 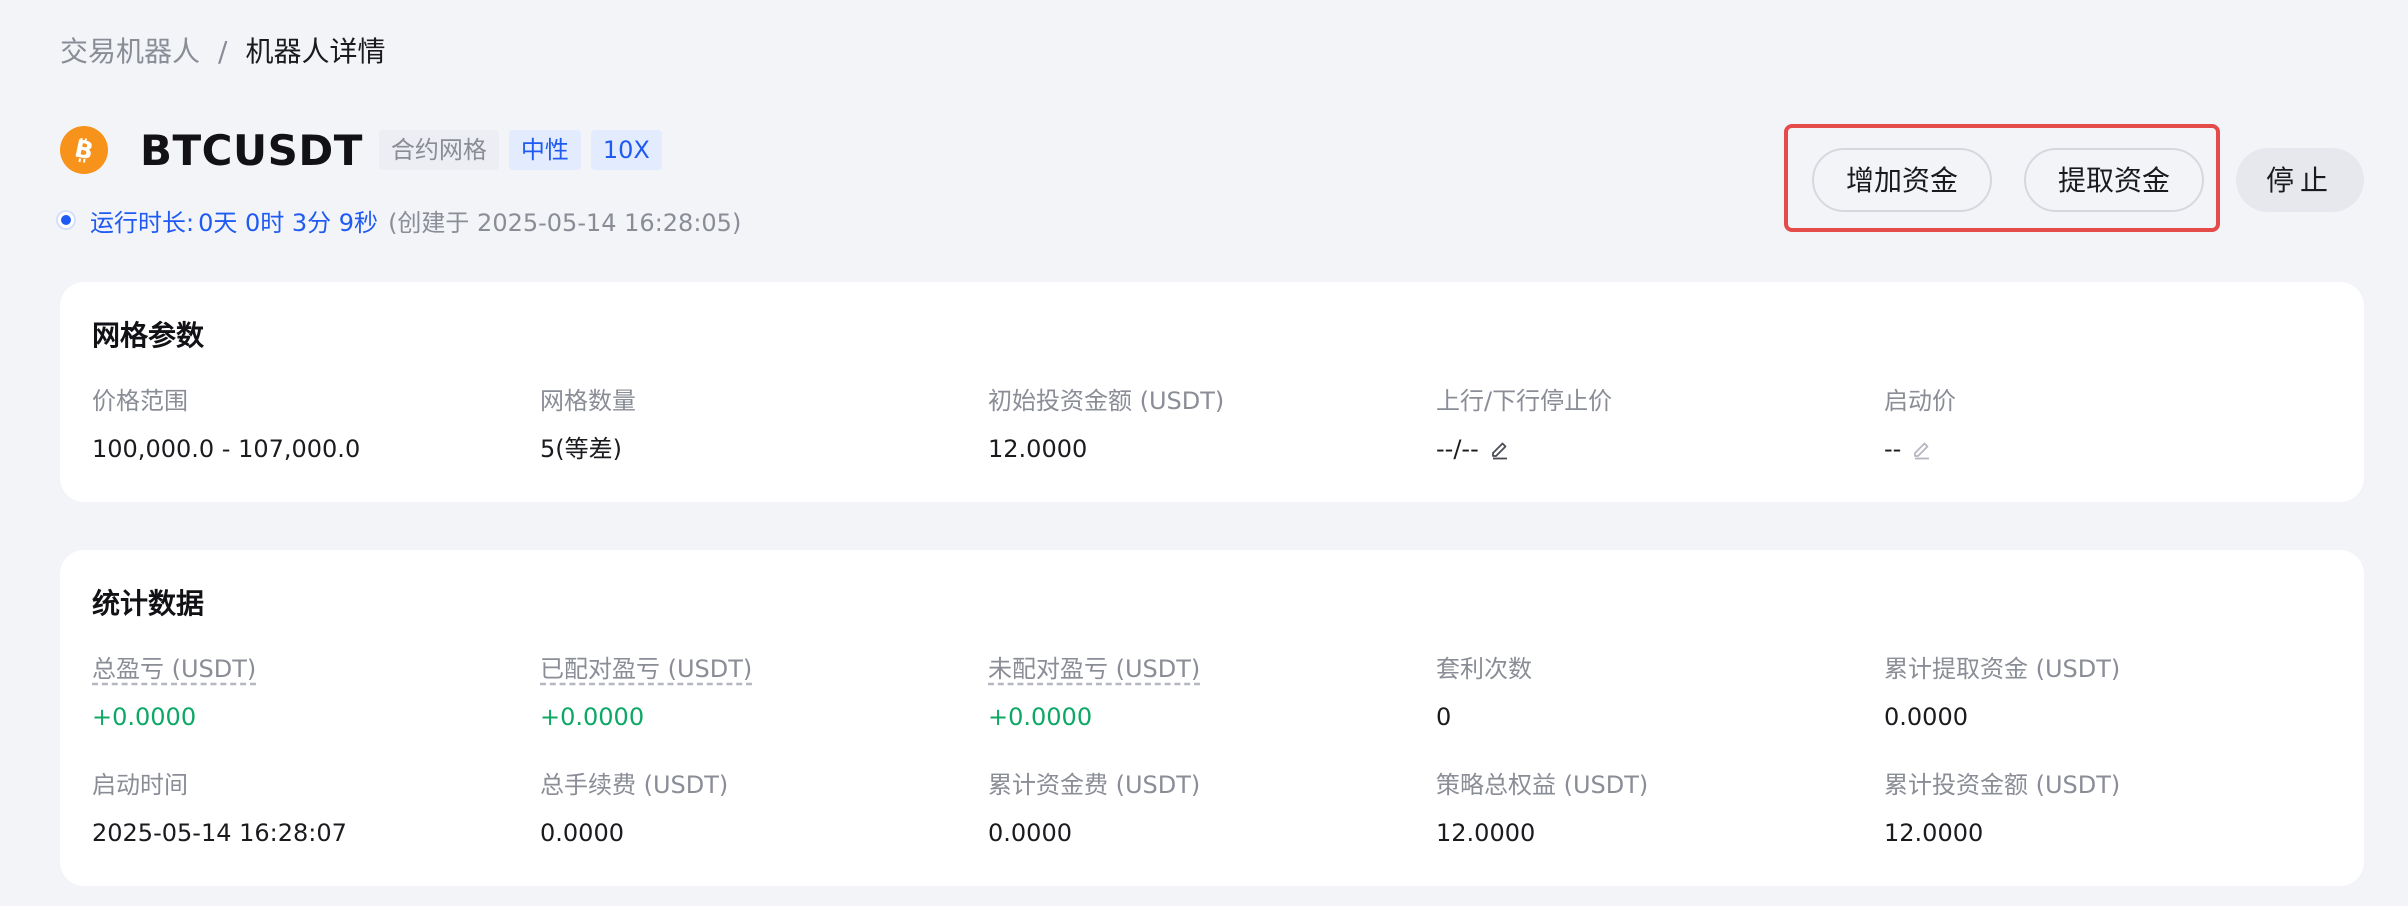 I want to click on field-value: 2025-05-14 16:28:07, so click(x=219, y=833).